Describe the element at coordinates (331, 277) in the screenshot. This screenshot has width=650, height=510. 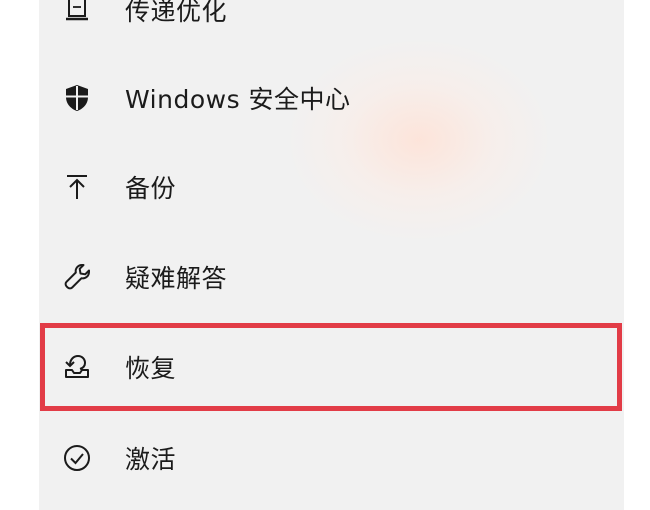
I see `nav-item-troubleshoot: 疑难解答` at that location.